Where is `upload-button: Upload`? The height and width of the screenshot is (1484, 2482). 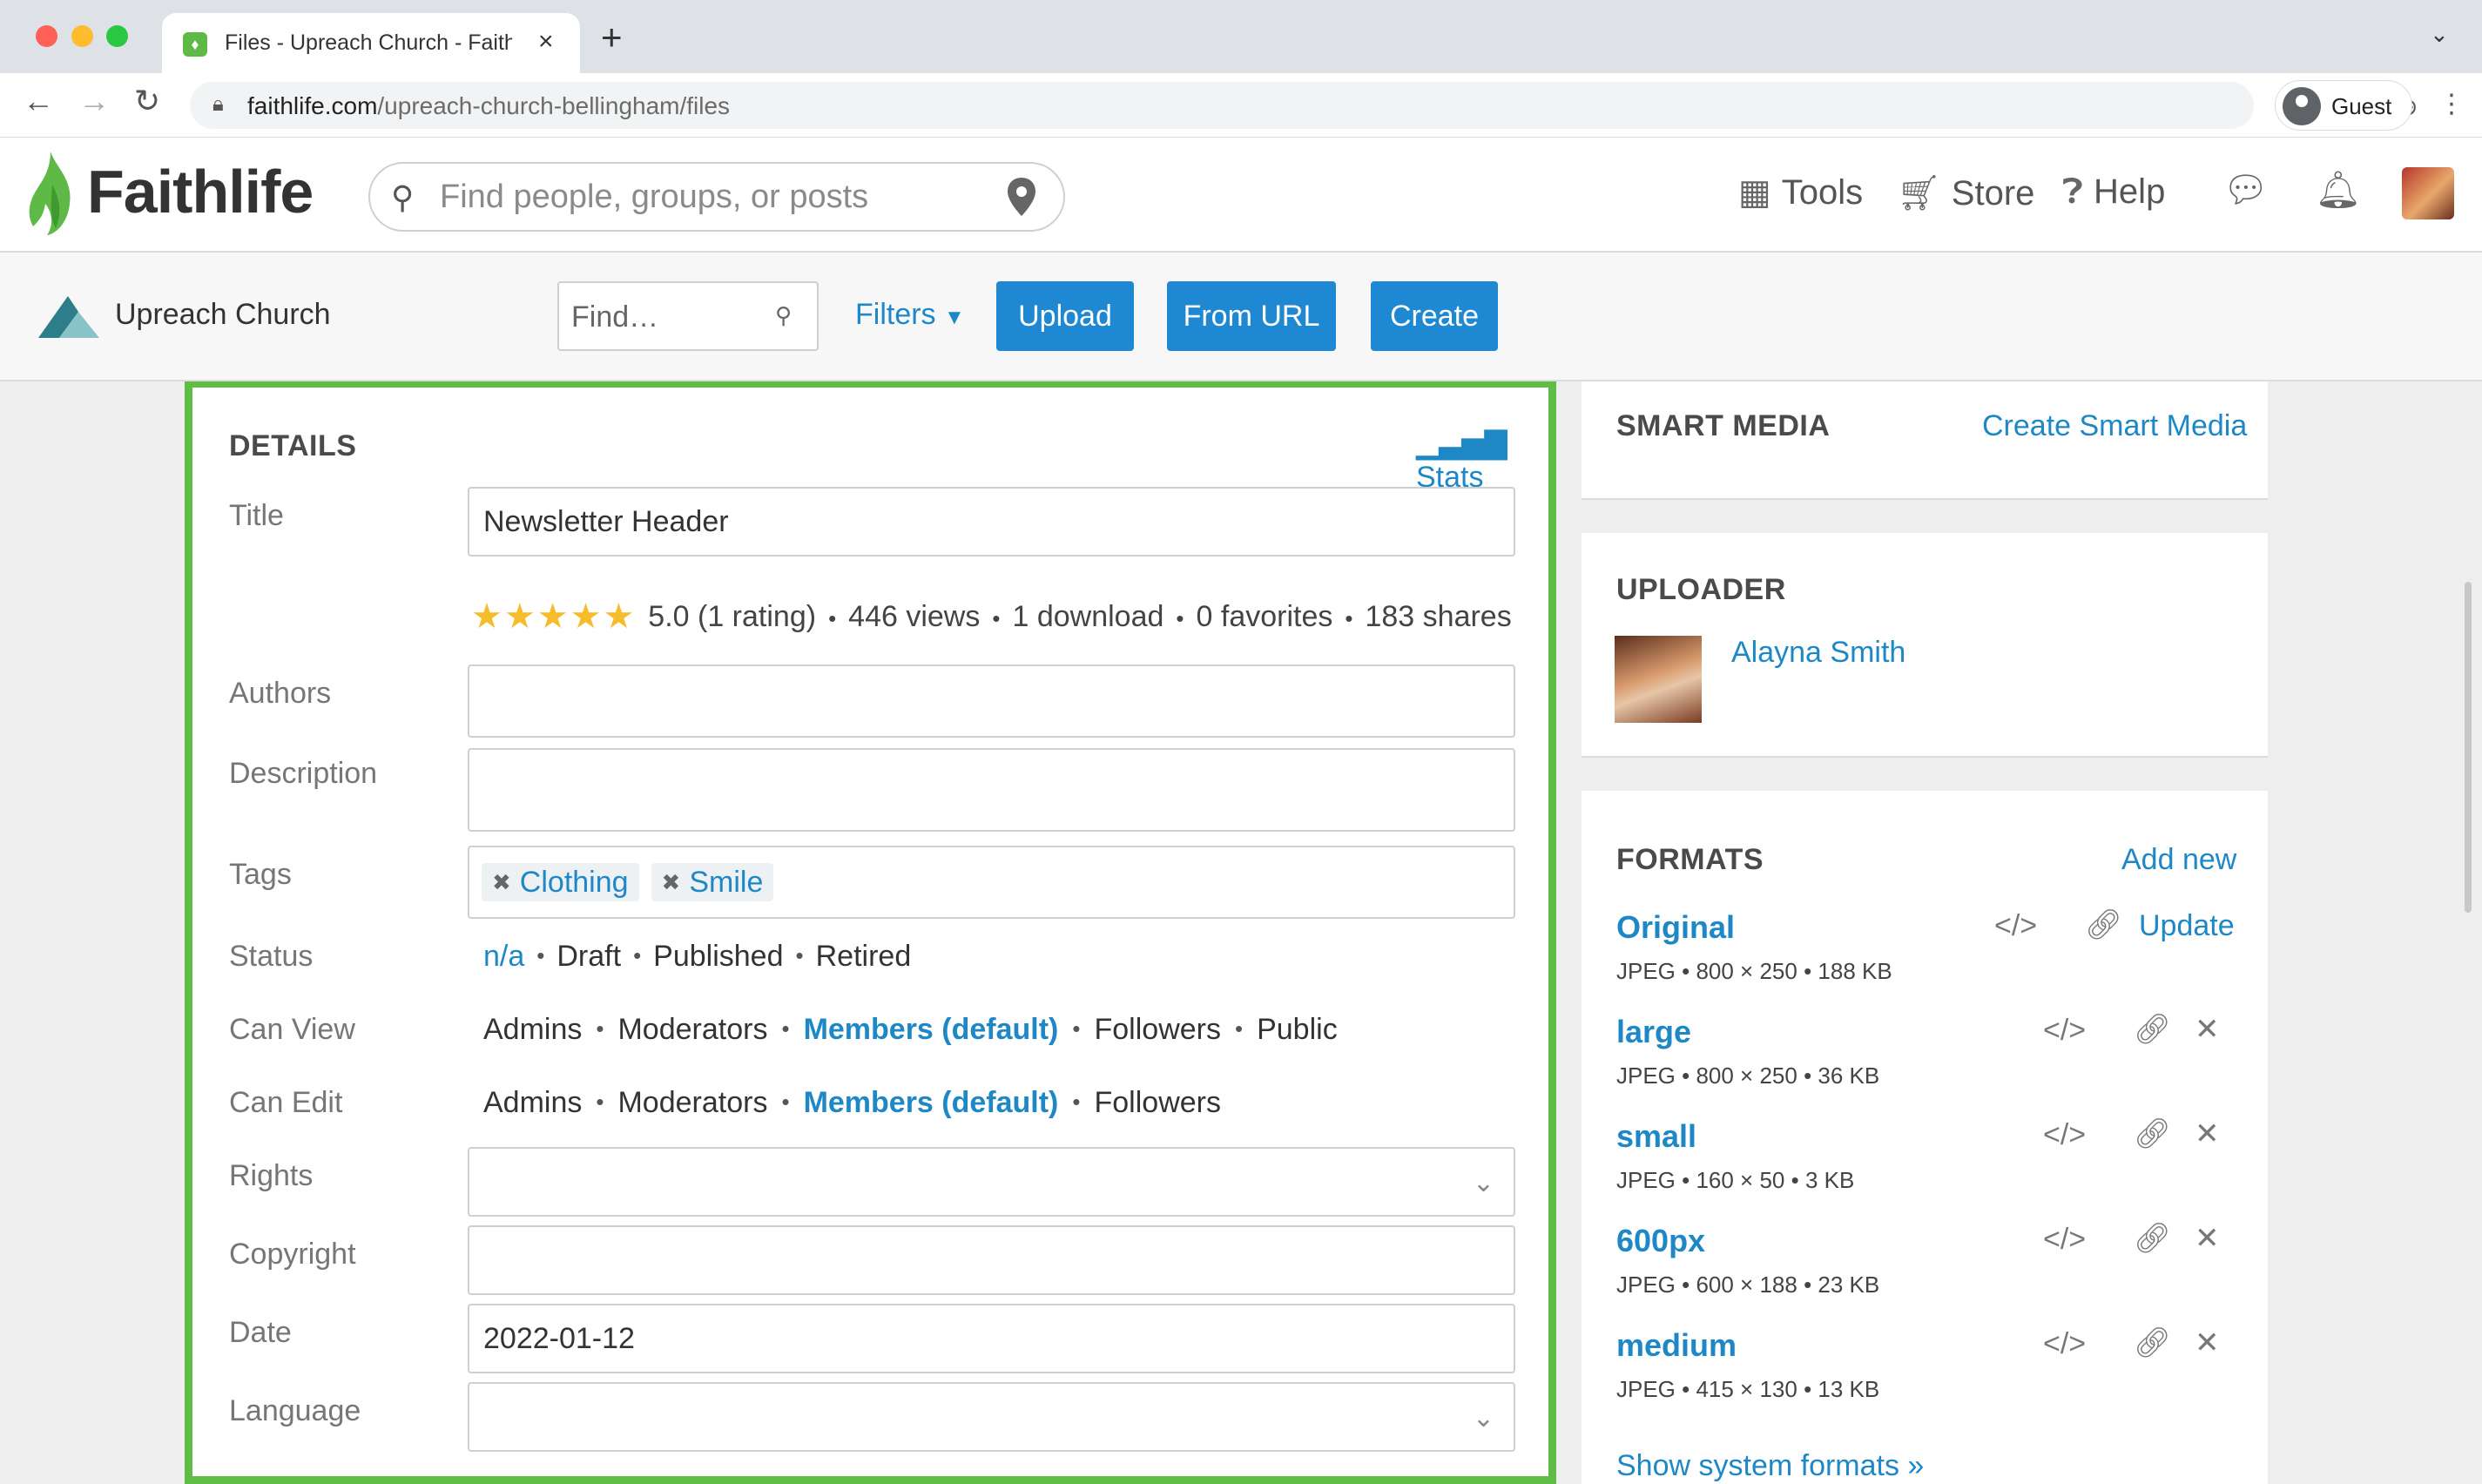
upload-button: Upload is located at coordinates (1065, 316).